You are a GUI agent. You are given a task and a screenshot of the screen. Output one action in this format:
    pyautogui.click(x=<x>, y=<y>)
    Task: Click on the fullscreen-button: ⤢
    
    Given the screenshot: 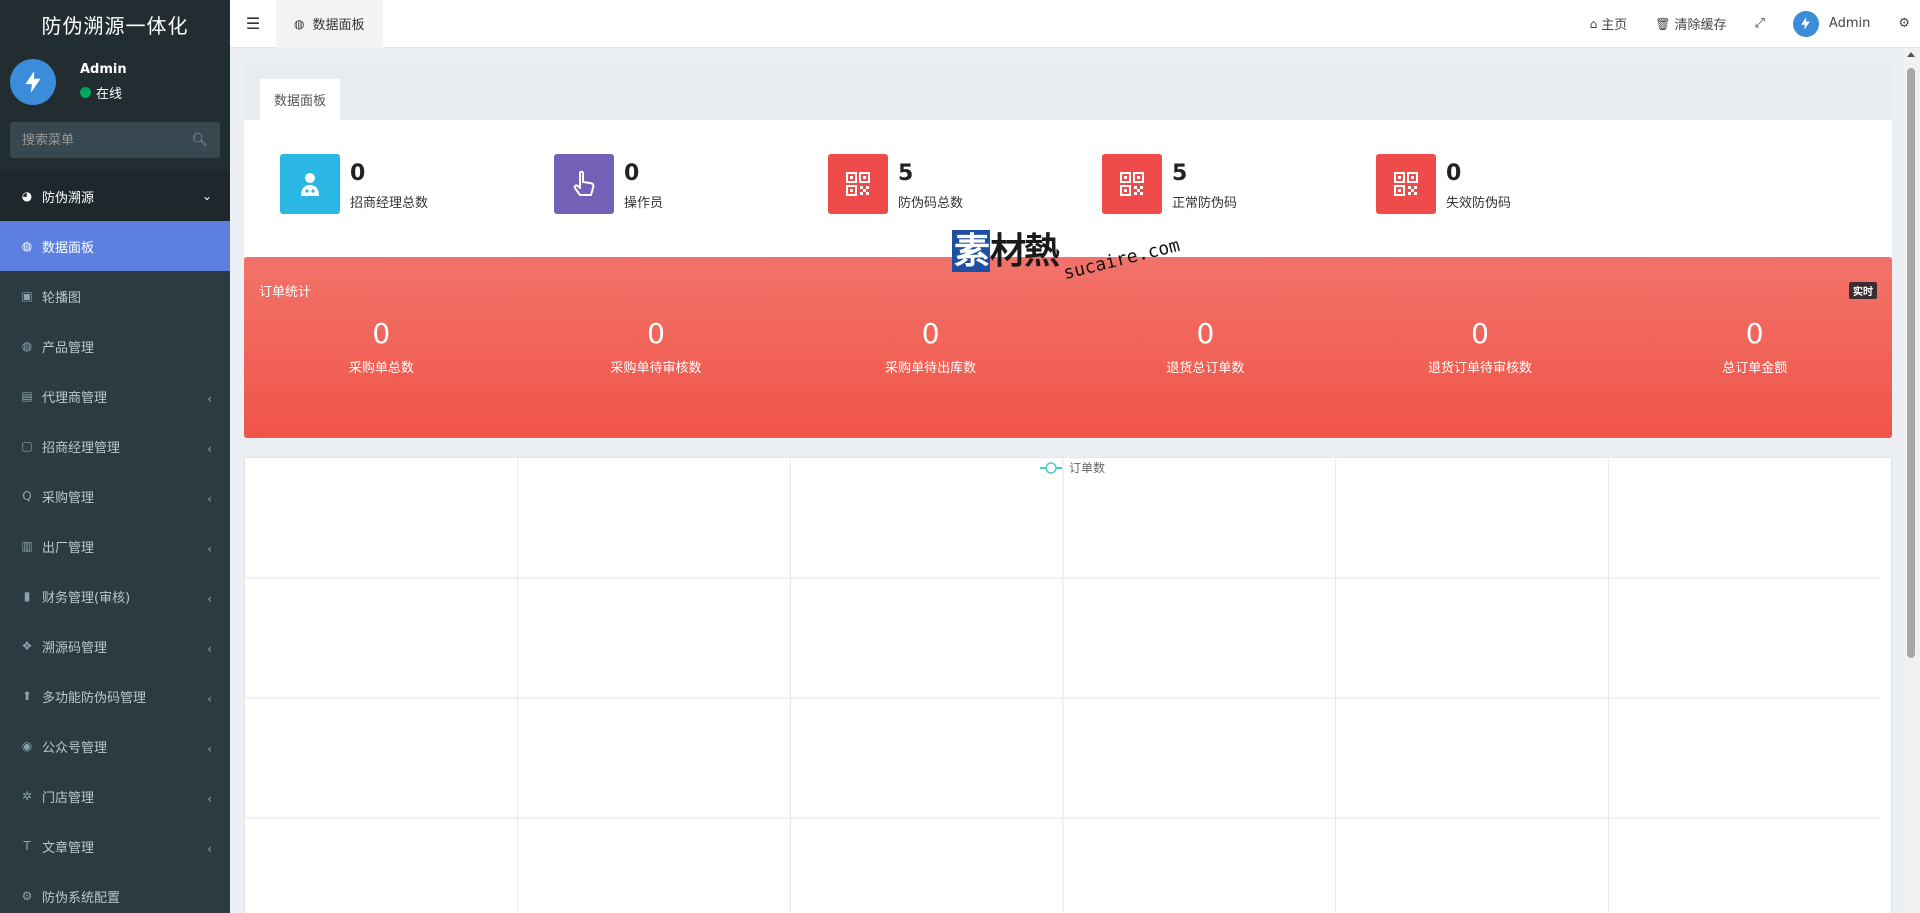 What is the action you would take?
    pyautogui.click(x=1760, y=24)
    